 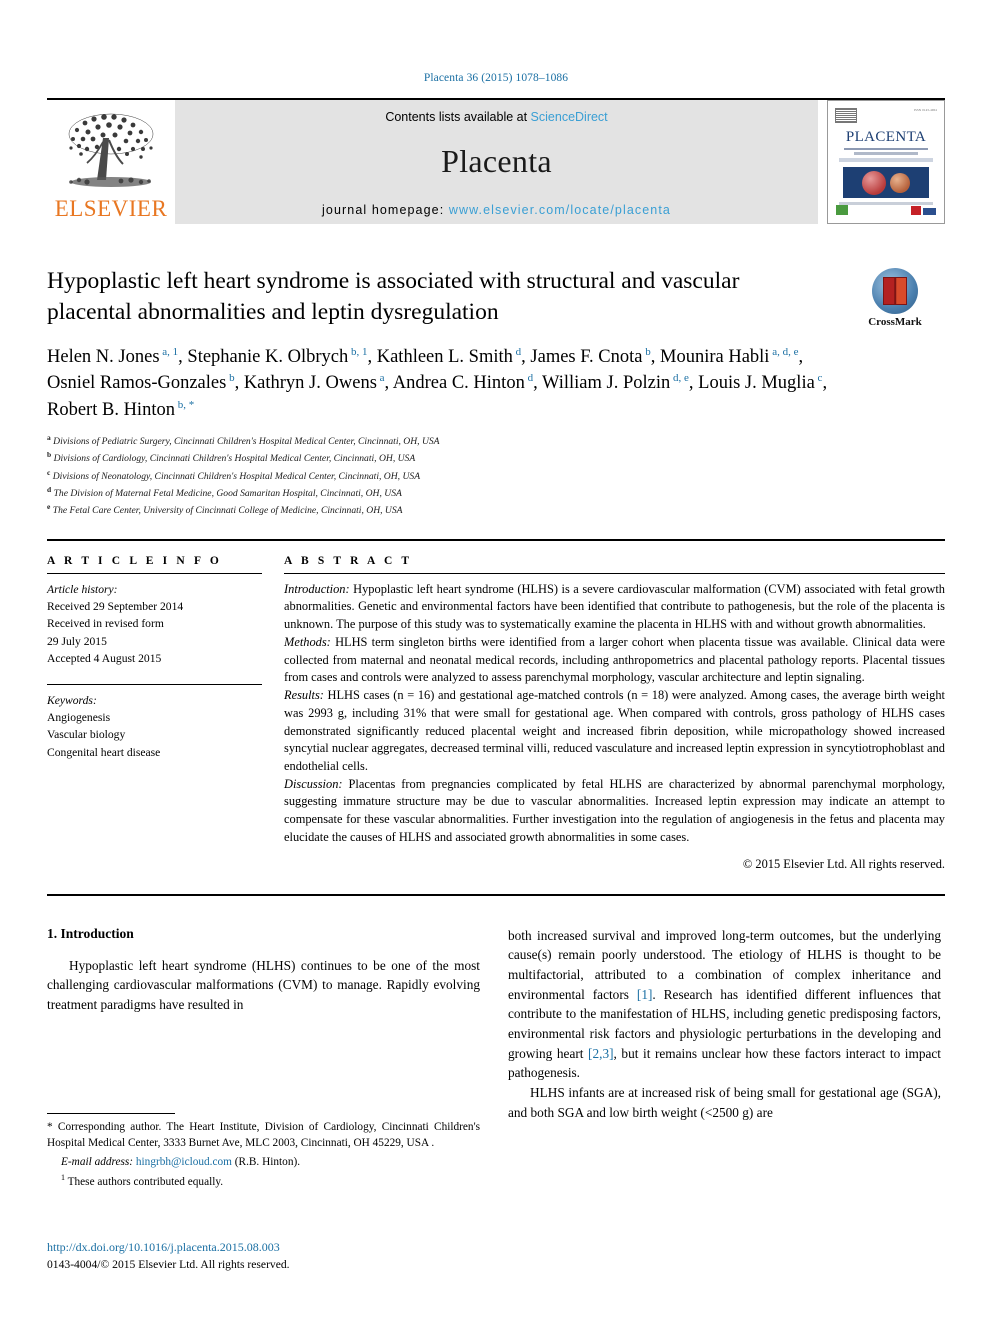 I want to click on footnote-equal-text: These authors contributed equally., so click(x=144, y=1181).